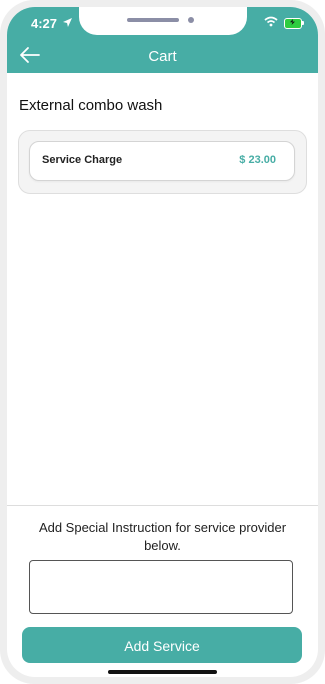  What do you see at coordinates (91, 105) in the screenshot?
I see `service-name: External combo wash` at bounding box center [91, 105].